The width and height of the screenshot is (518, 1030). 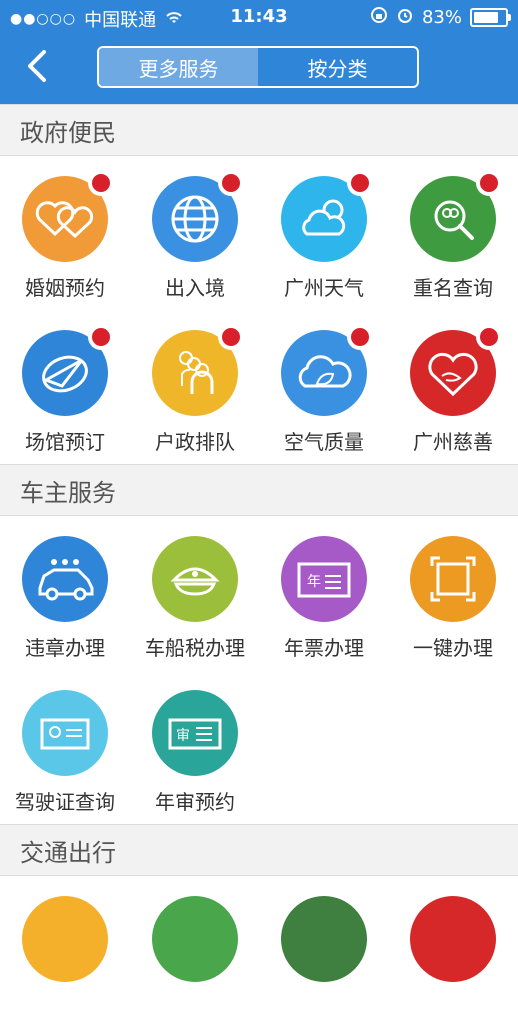 What do you see at coordinates (324, 579) in the screenshot?
I see `annual-ticket-icon: 年` at bounding box center [324, 579].